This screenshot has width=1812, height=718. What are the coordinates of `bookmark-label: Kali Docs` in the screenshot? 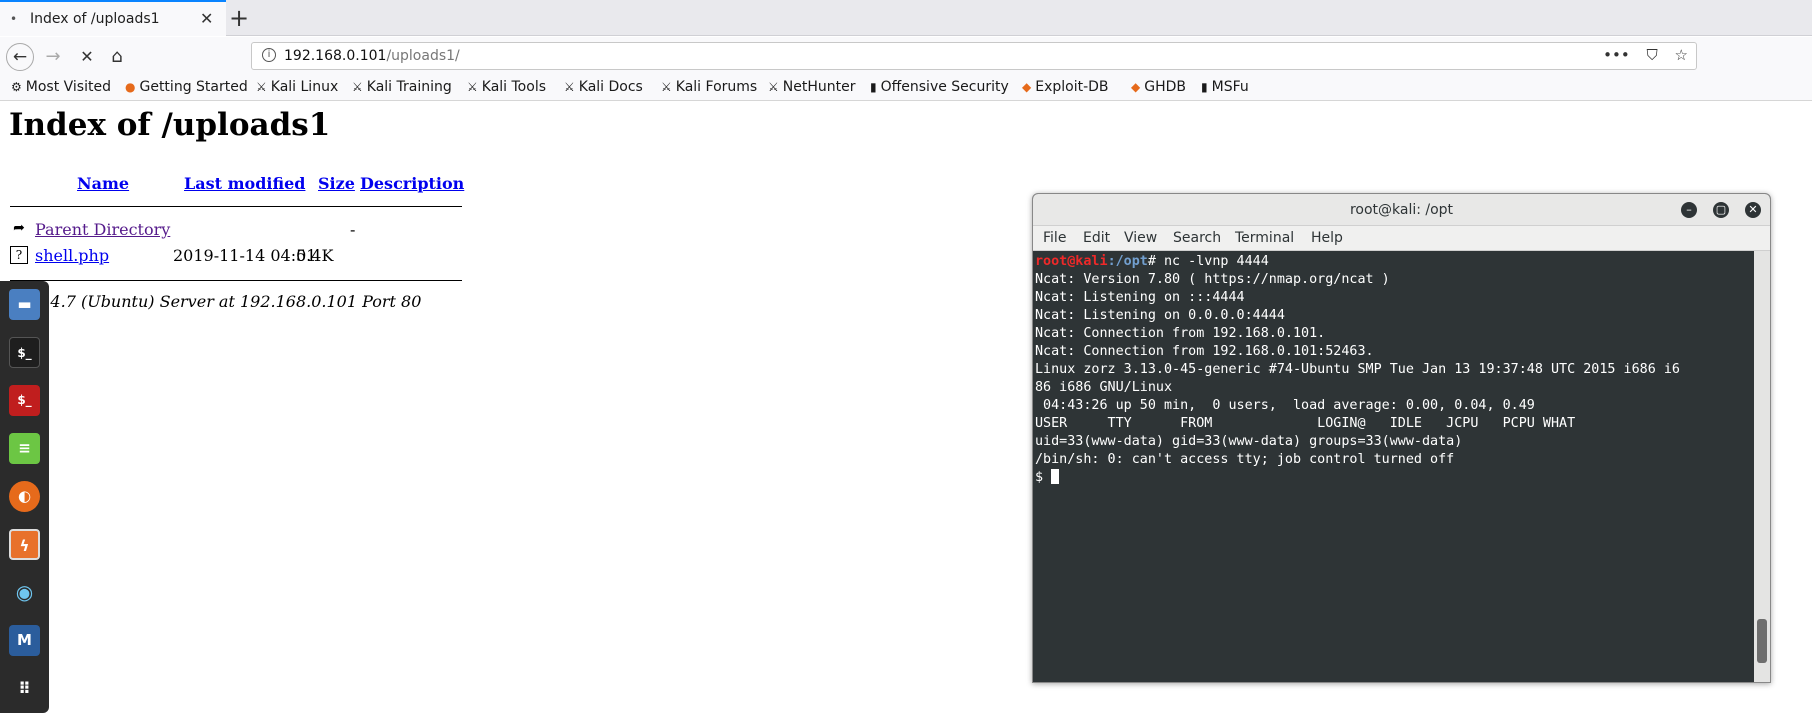 It's located at (610, 87).